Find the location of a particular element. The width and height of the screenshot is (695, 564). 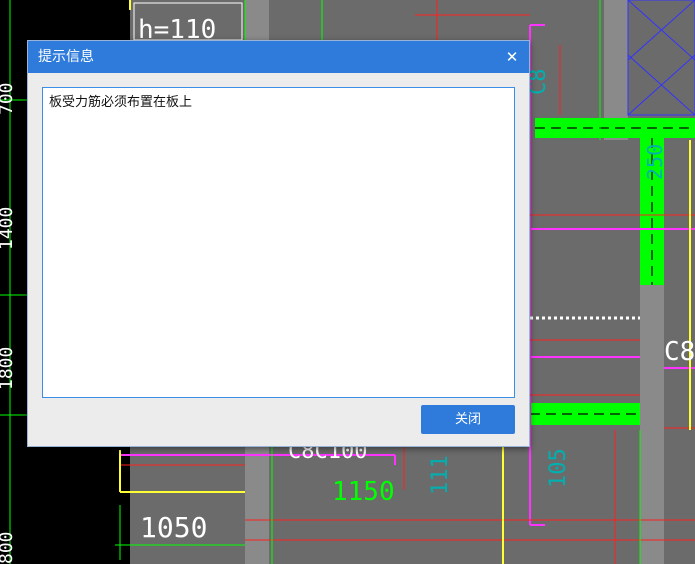

message-text: 板受力筋必须布置在板上 is located at coordinates (121, 102).